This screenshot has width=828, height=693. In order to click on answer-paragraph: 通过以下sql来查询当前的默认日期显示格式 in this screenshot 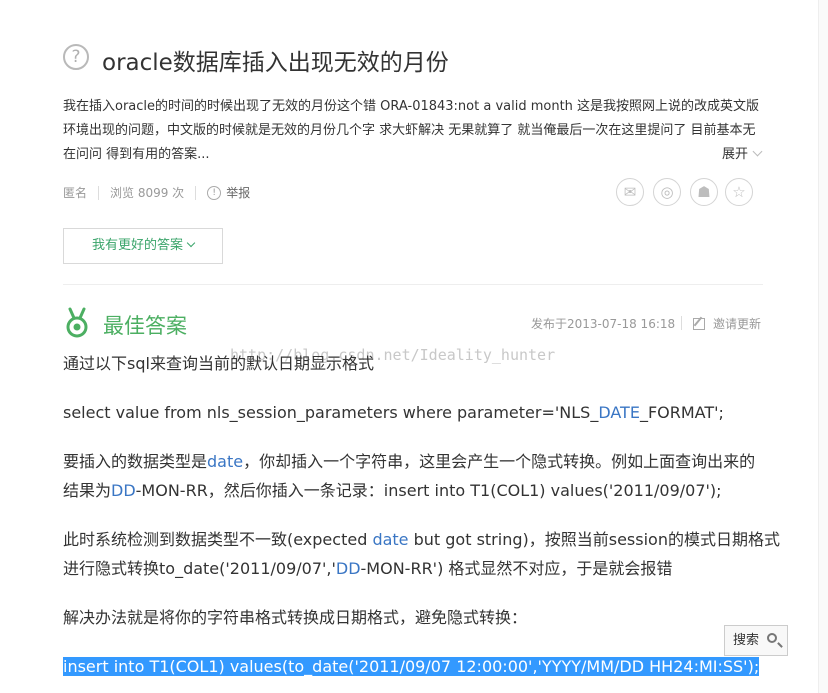, I will do `click(218, 363)`.